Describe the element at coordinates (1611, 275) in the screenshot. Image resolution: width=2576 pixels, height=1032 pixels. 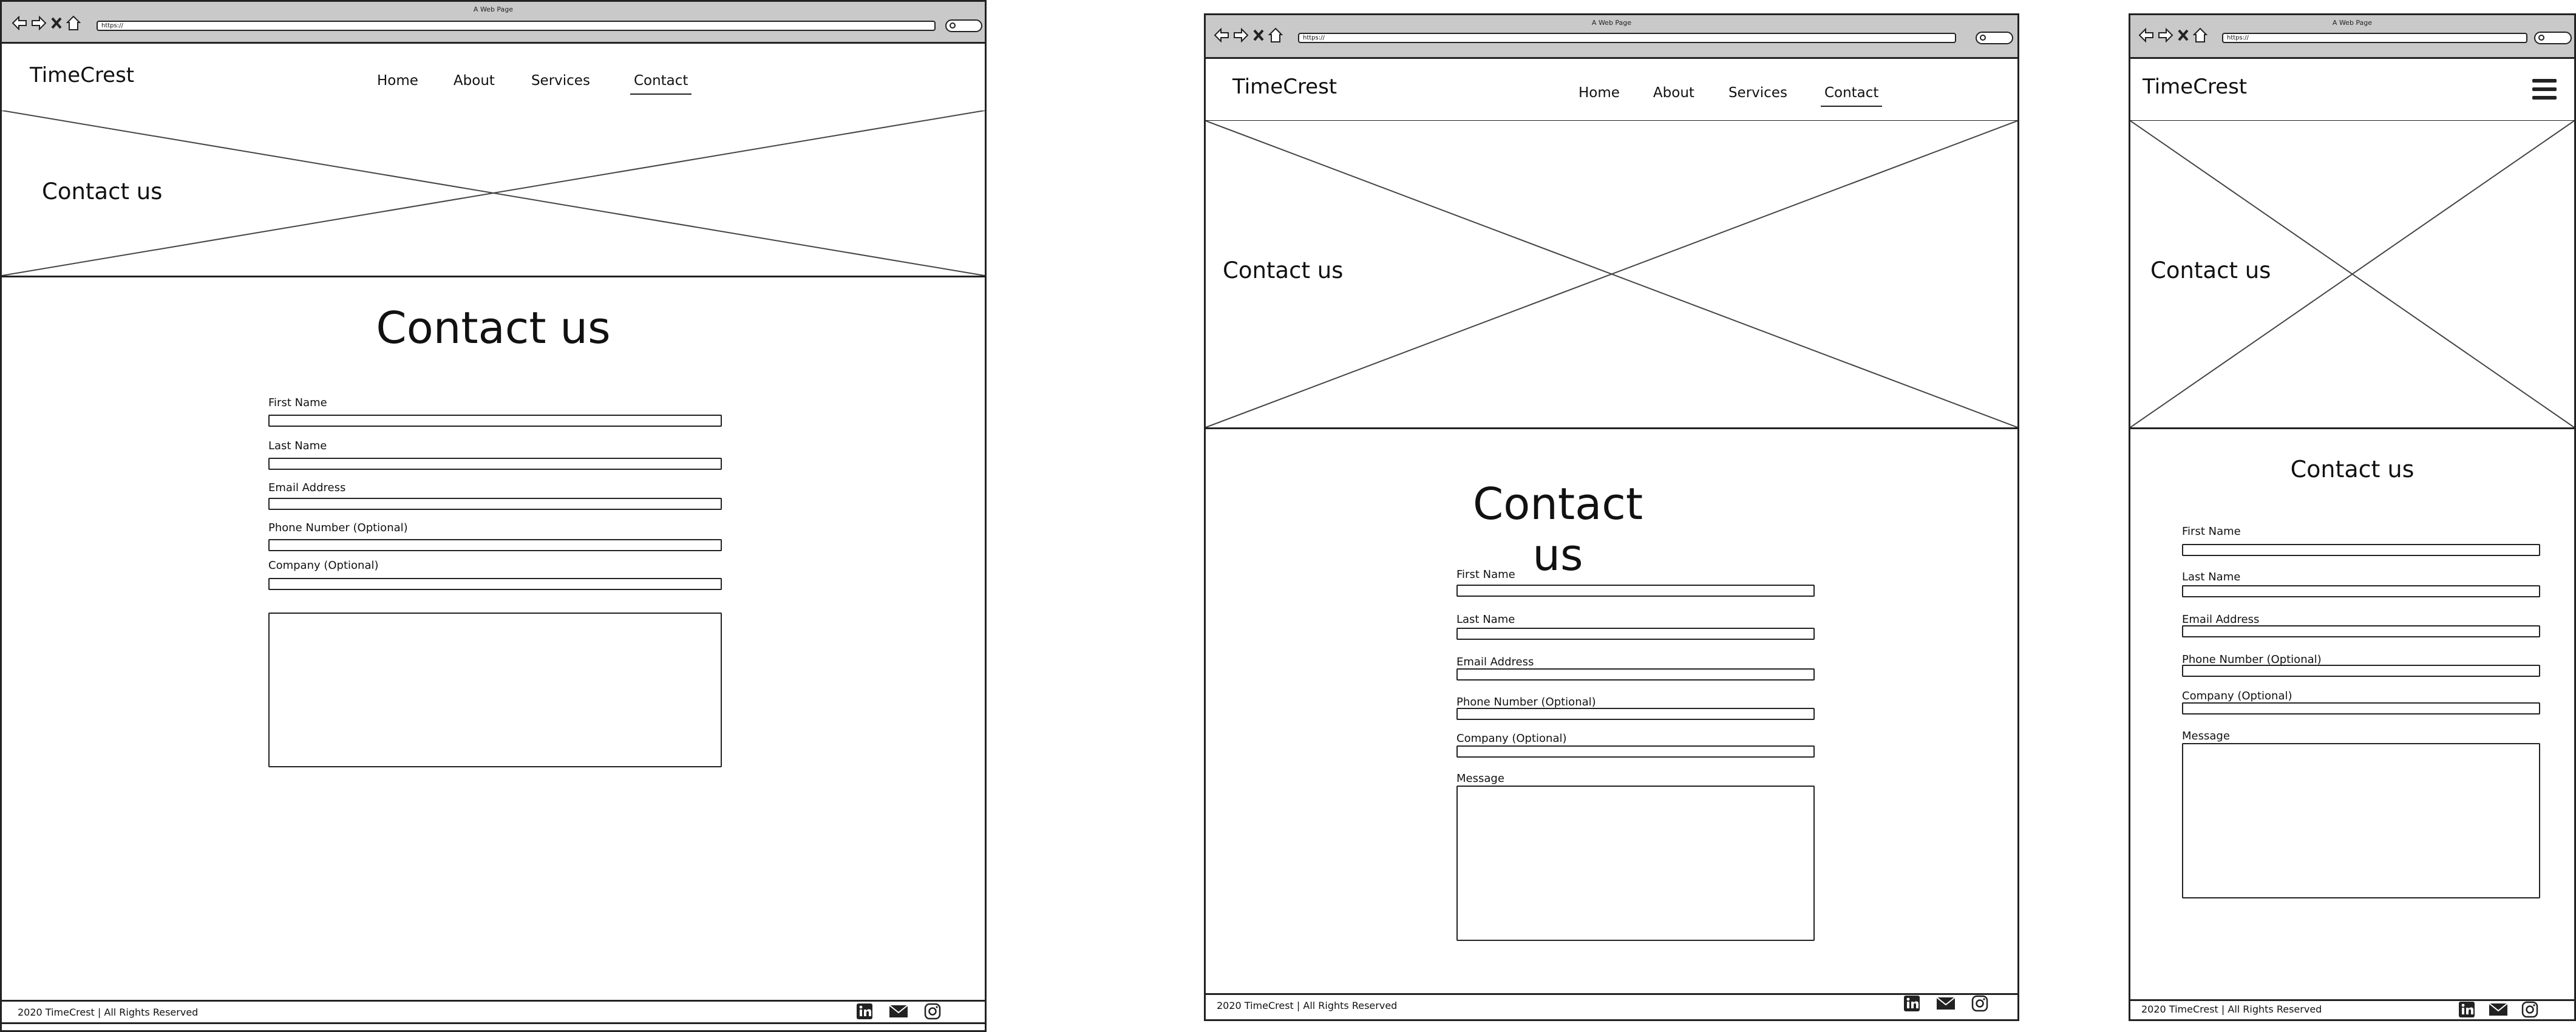
I see `hero-image-placeholder: Contact us` at that location.